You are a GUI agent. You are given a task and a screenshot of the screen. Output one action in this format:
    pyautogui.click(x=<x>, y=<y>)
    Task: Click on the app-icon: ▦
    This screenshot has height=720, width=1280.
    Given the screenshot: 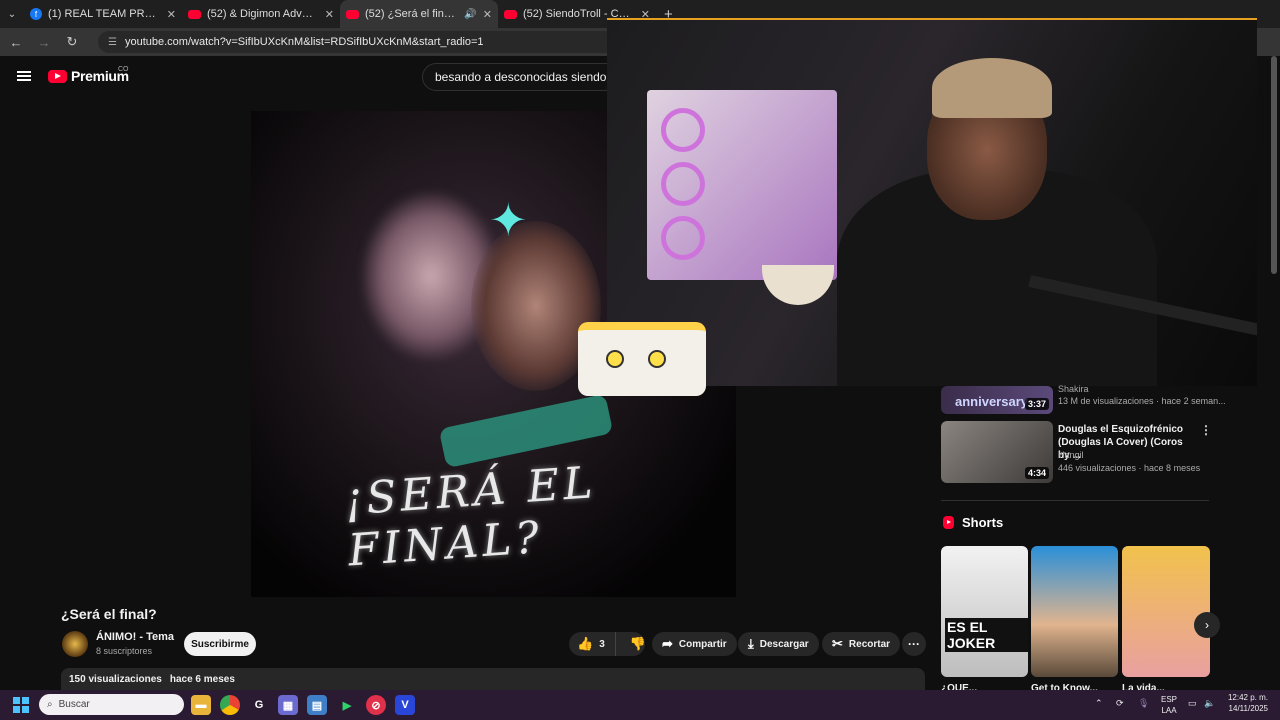 What is the action you would take?
    pyautogui.click(x=288, y=705)
    